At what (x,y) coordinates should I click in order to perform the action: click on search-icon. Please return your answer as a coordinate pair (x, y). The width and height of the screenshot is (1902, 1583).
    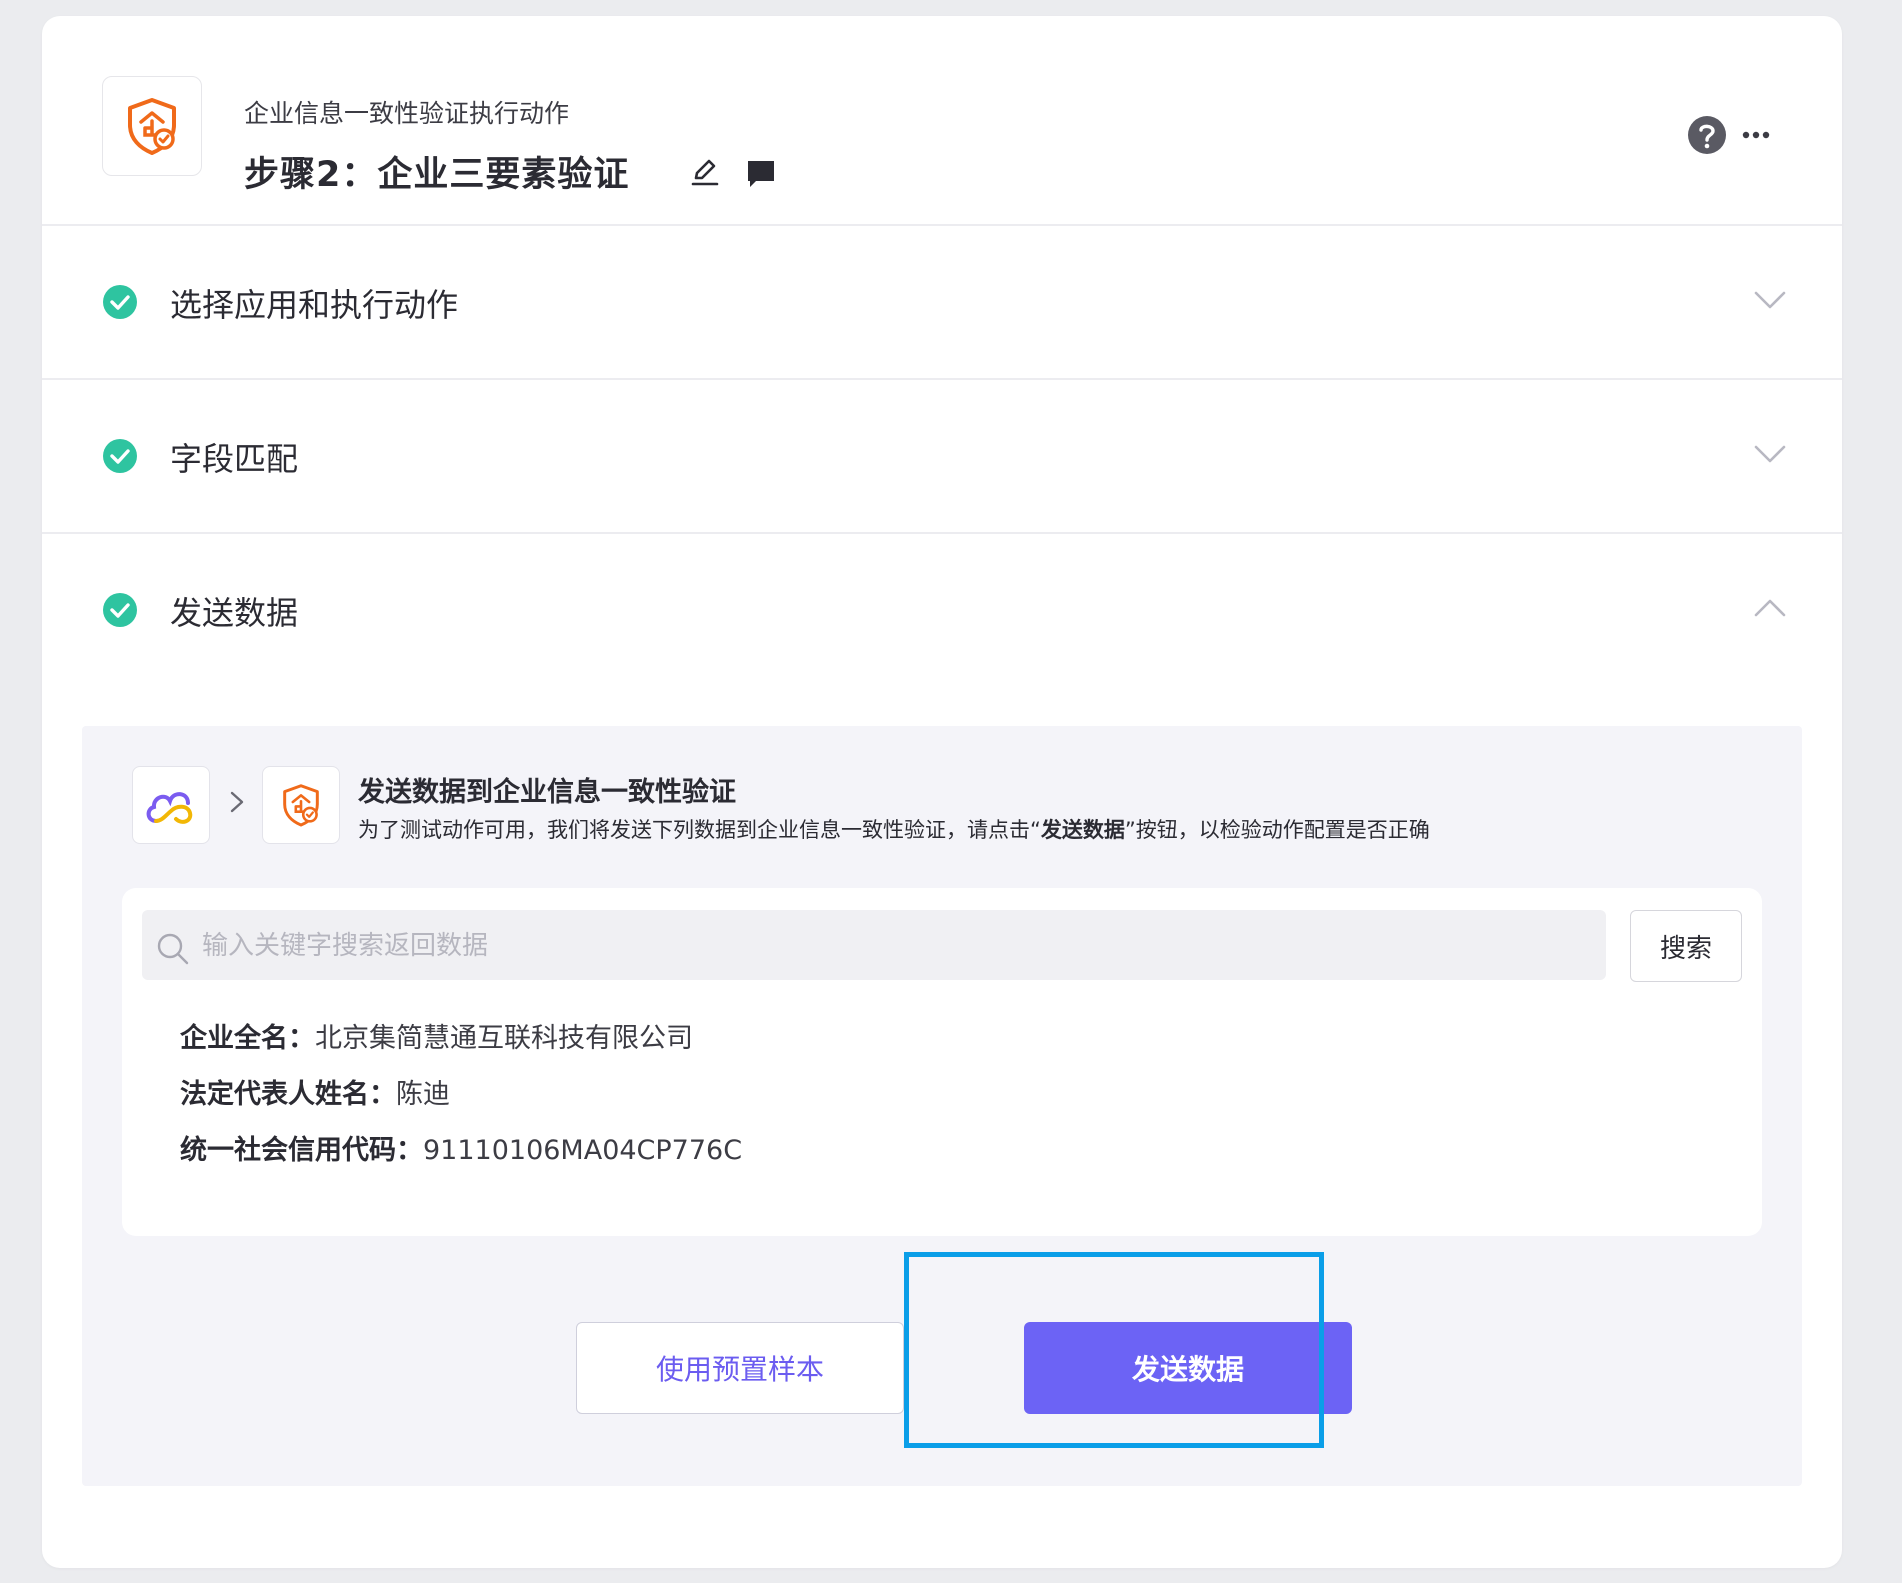
    Looking at the image, I should click on (173, 951).